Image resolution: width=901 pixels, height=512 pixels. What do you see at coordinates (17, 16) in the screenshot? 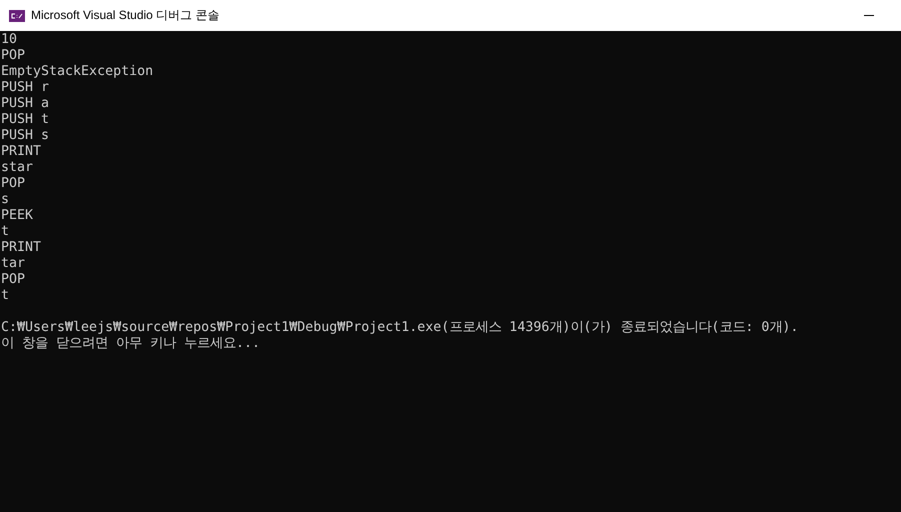
I see `console-app-icon` at bounding box center [17, 16].